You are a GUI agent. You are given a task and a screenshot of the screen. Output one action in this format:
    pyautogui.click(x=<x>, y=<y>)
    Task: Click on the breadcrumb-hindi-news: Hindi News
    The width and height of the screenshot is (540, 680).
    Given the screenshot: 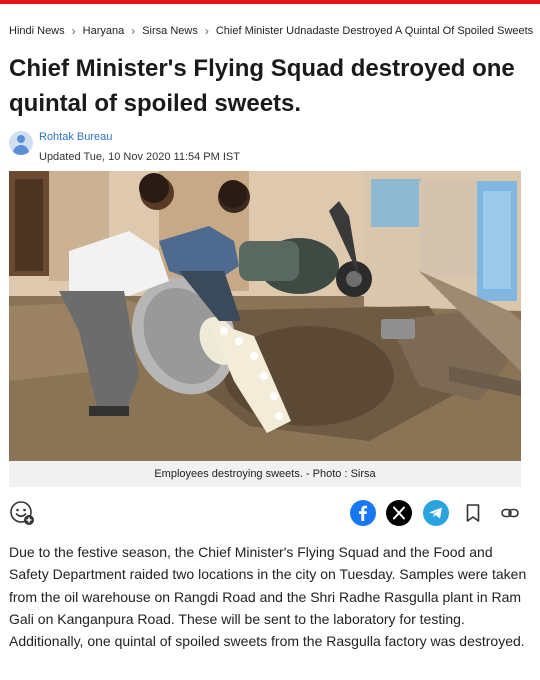 What is the action you would take?
    pyautogui.click(x=37, y=31)
    